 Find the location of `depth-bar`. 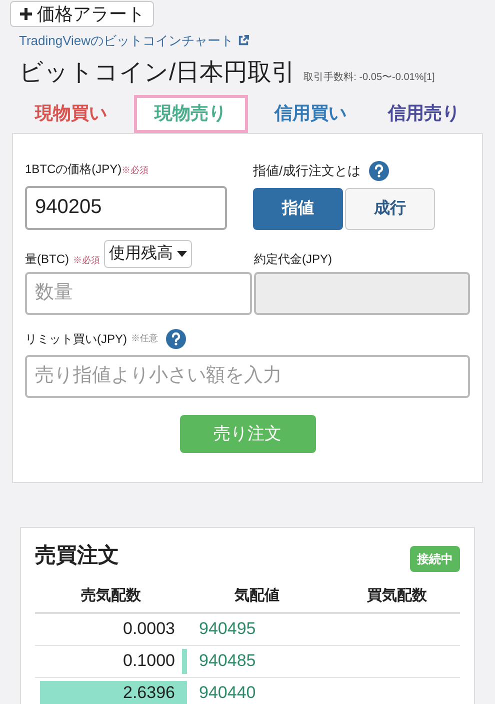

depth-bar is located at coordinates (184, 661).